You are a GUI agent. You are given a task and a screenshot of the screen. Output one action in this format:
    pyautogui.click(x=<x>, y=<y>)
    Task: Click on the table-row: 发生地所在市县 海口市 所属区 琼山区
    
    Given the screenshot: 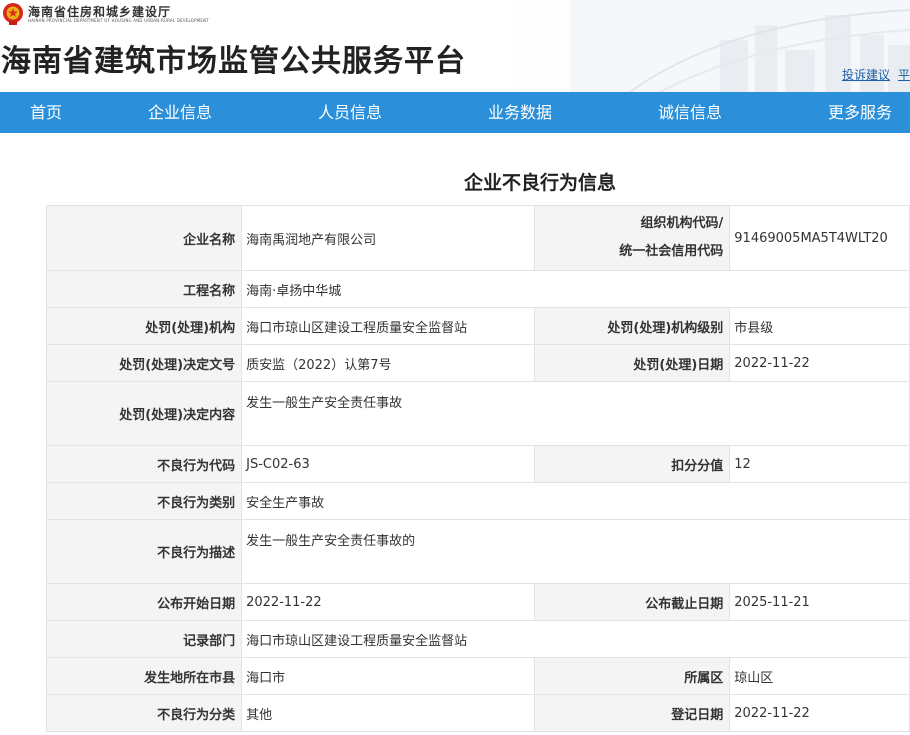 What is the action you would take?
    pyautogui.click(x=477, y=676)
    